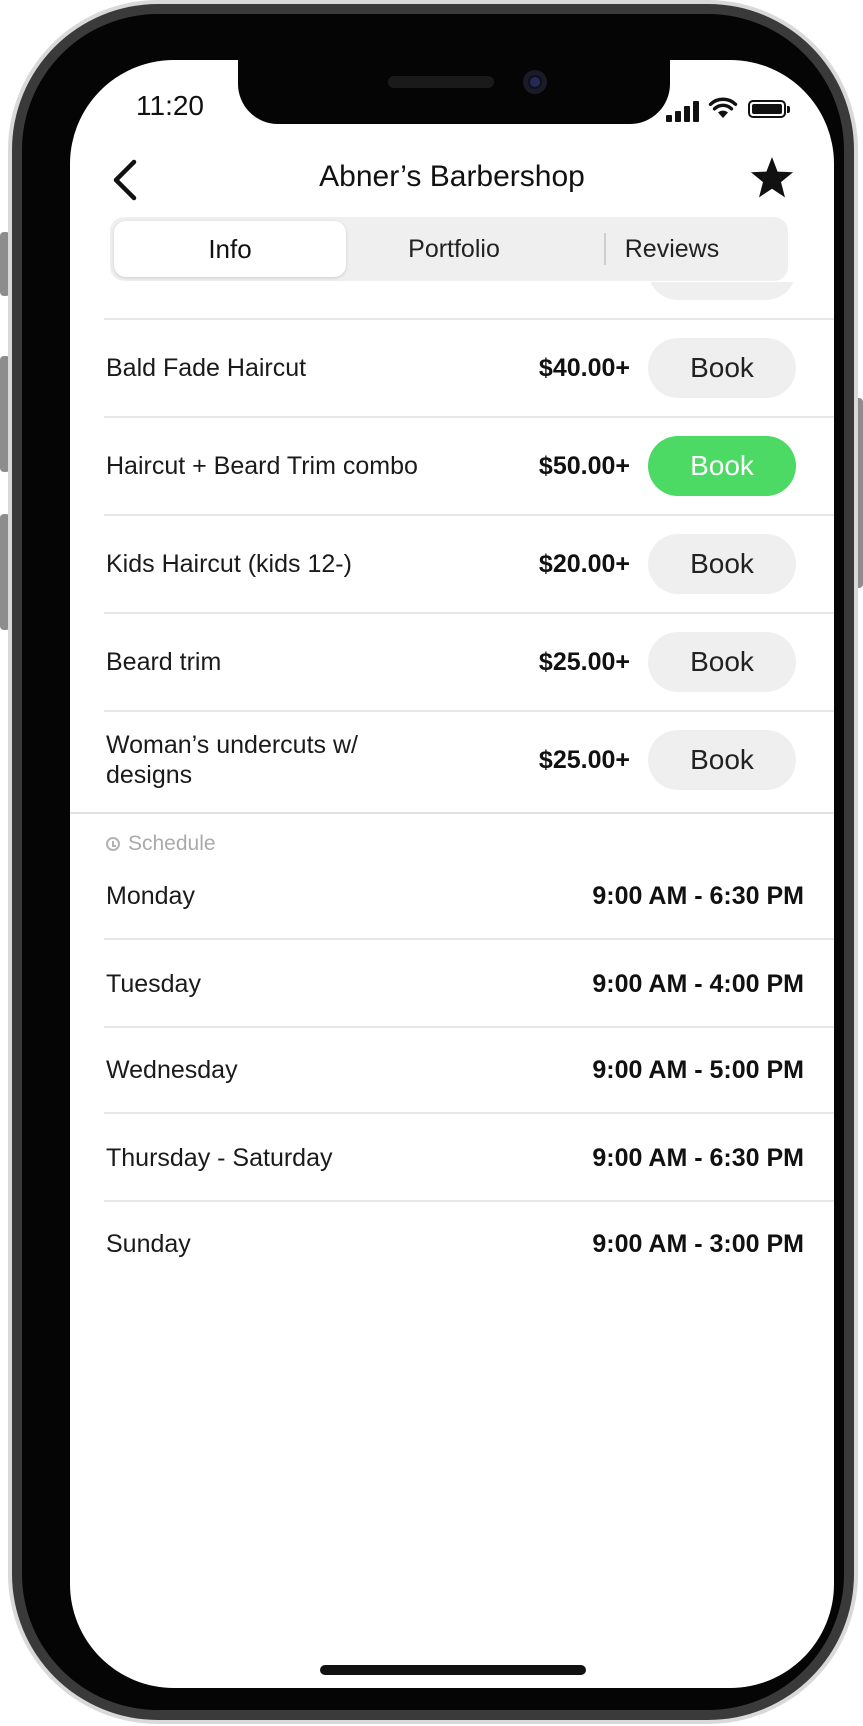 The image size is (863, 1726). What do you see at coordinates (453, 1670) in the screenshot?
I see `home-indicator` at bounding box center [453, 1670].